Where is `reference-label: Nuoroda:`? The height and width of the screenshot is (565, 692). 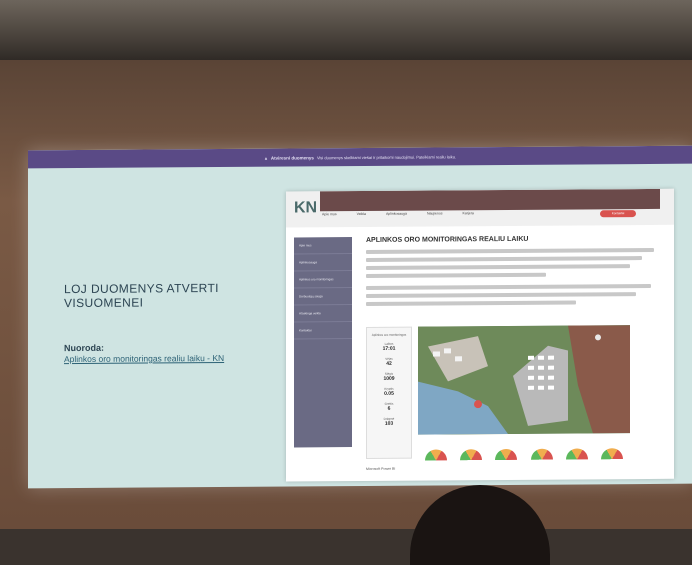
reference-label: Nuoroda: is located at coordinates (84, 348).